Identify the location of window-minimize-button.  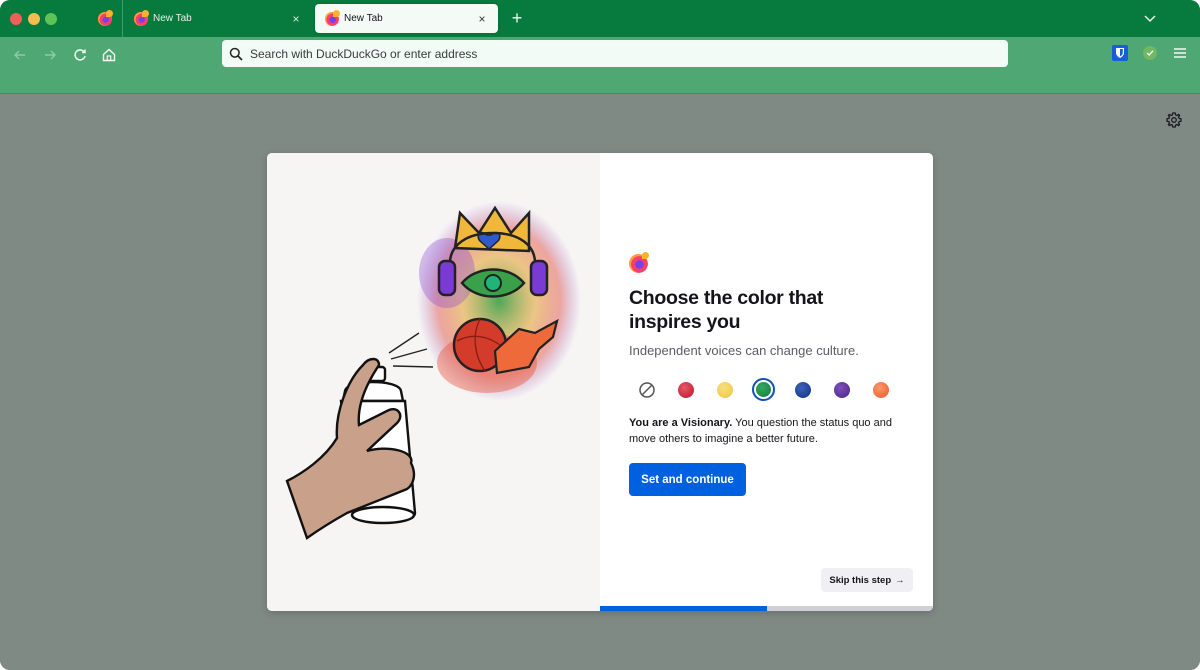
(34, 19).